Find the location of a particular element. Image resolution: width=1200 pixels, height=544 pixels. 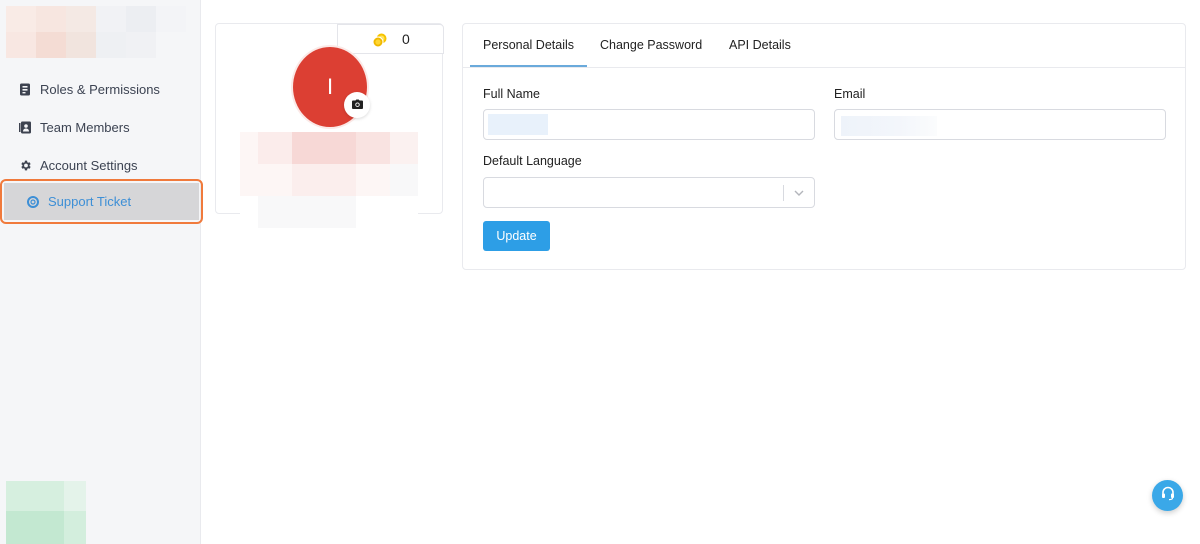

headset-icon is located at coordinates (1168, 495).